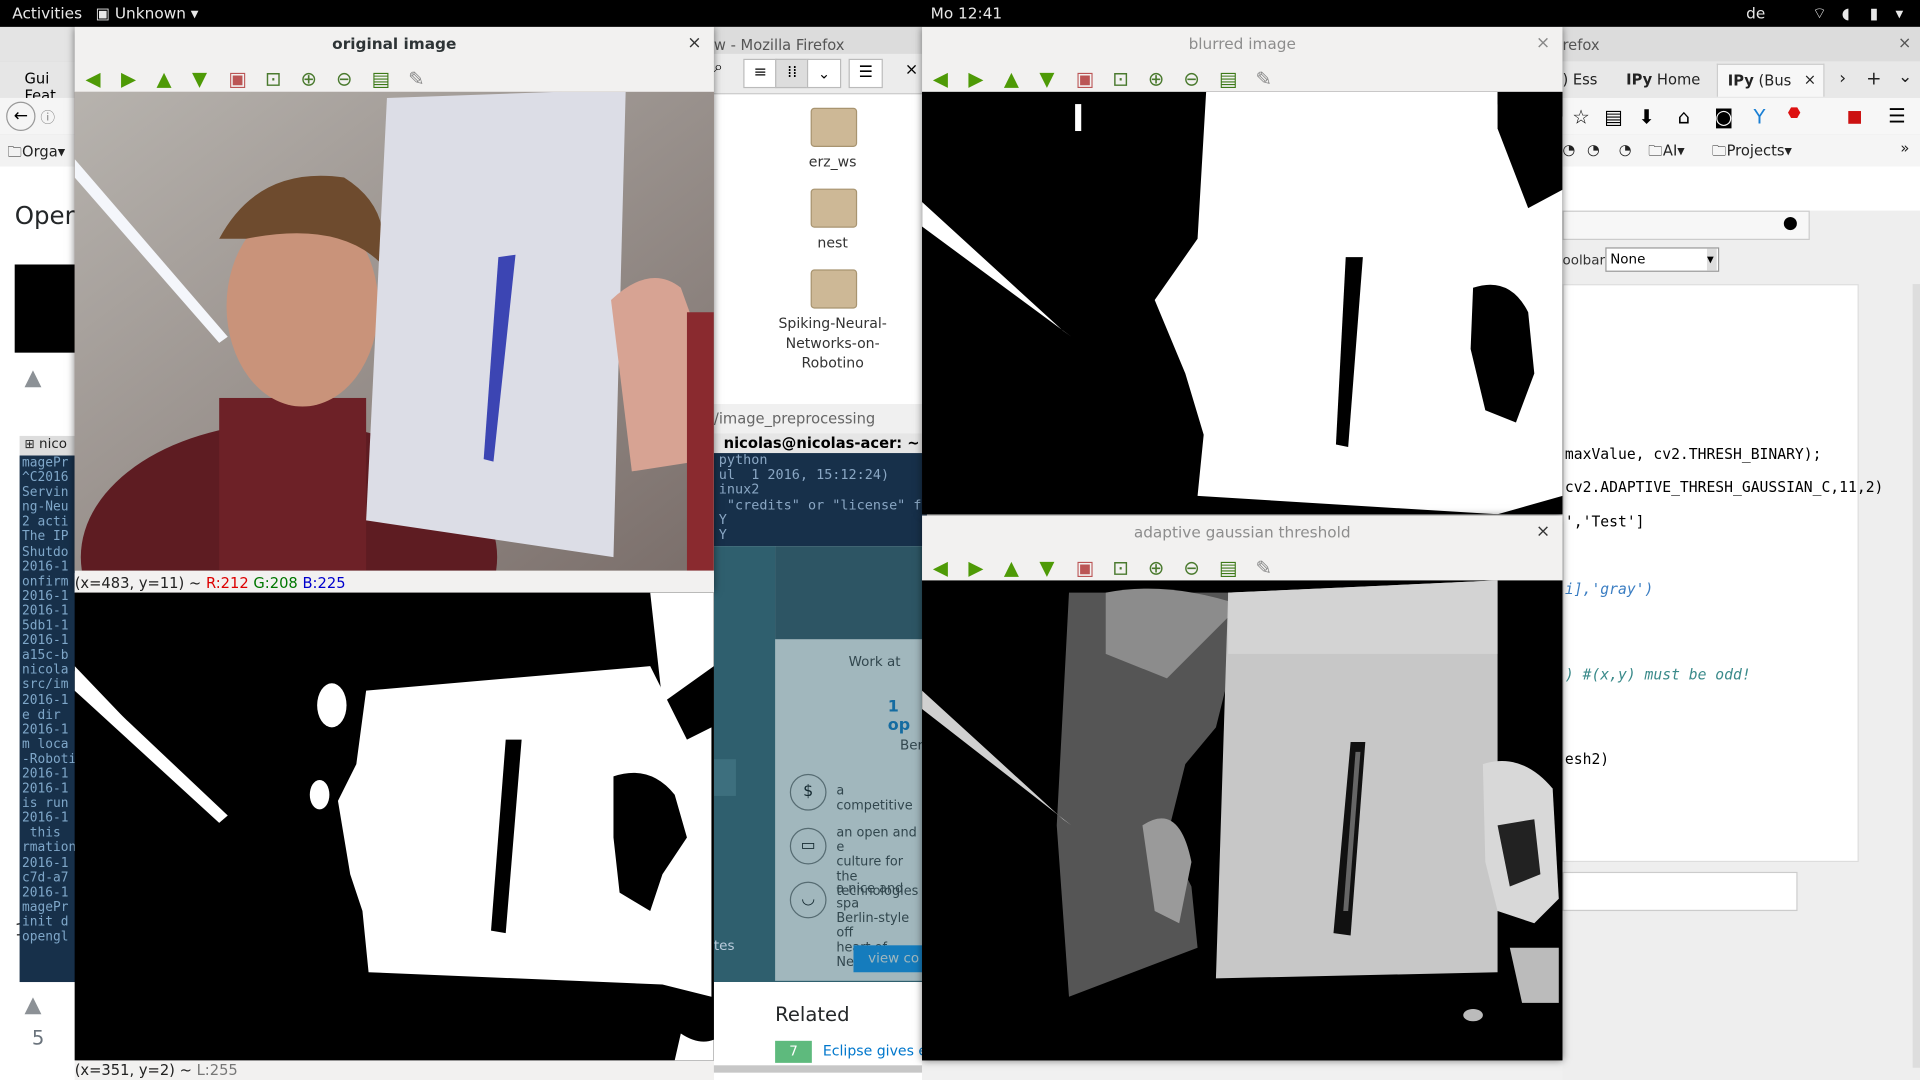 This screenshot has height=1080, width=1920. I want to click on wifi-icon: ⌔, so click(1819, 14).